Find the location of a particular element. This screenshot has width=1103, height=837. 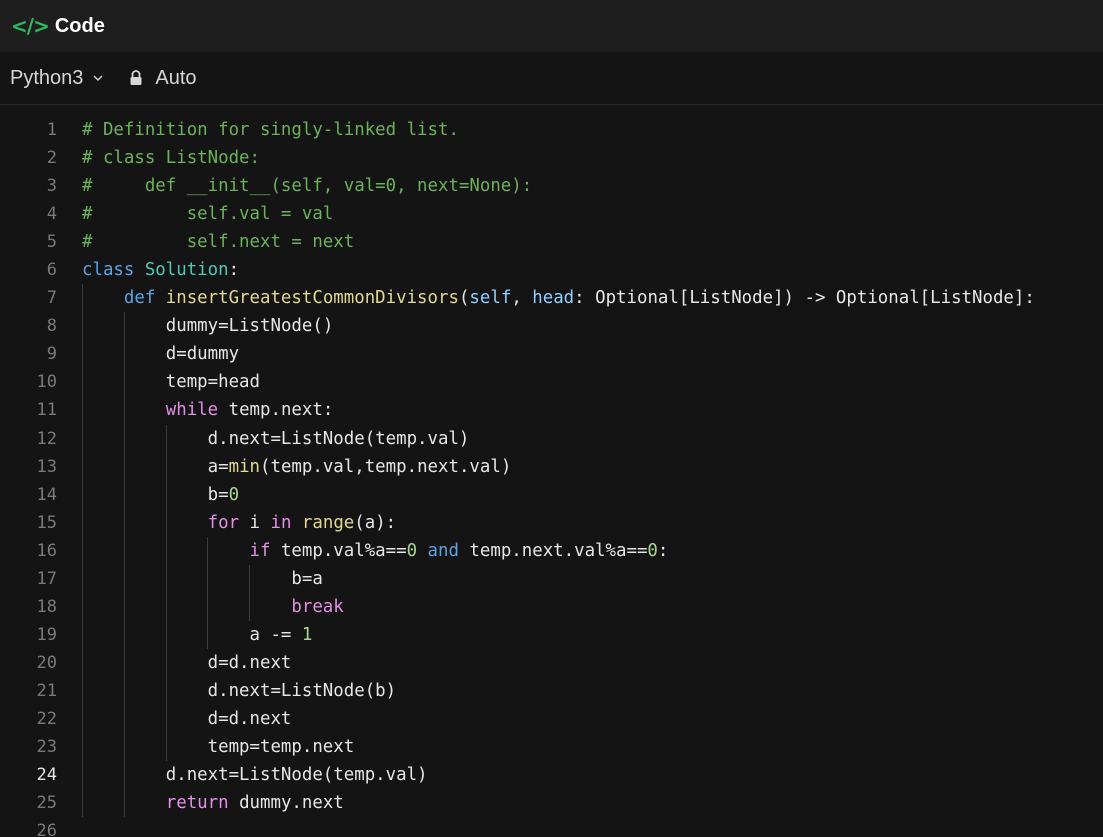

line-number: 17 is located at coordinates (46, 578).